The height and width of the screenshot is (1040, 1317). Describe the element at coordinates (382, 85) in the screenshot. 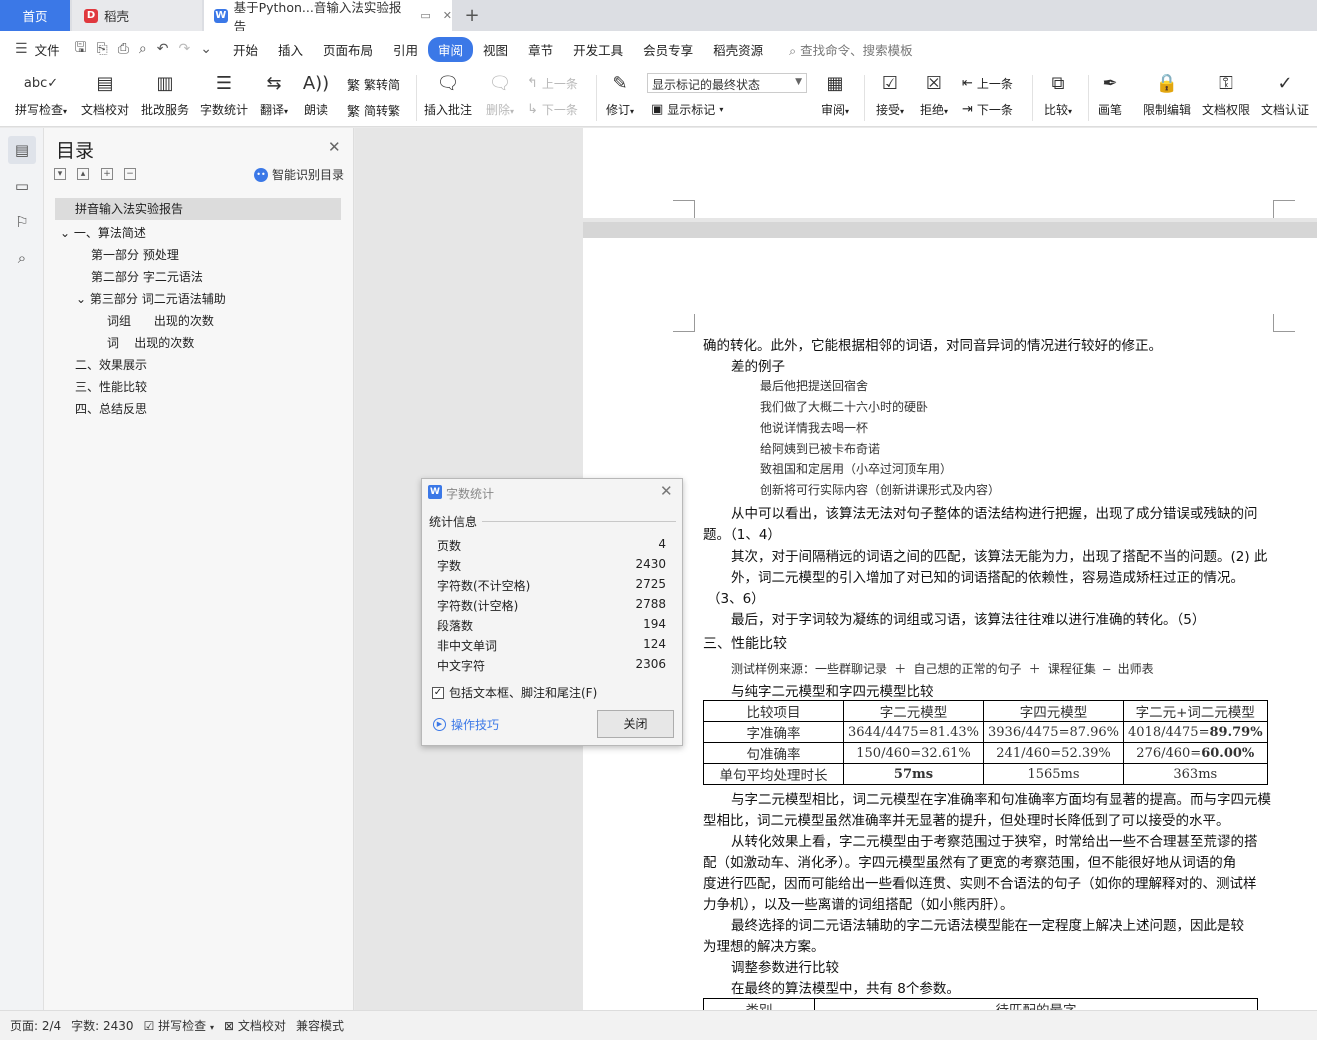

I see `to-simplified-label: 繁转简` at that location.